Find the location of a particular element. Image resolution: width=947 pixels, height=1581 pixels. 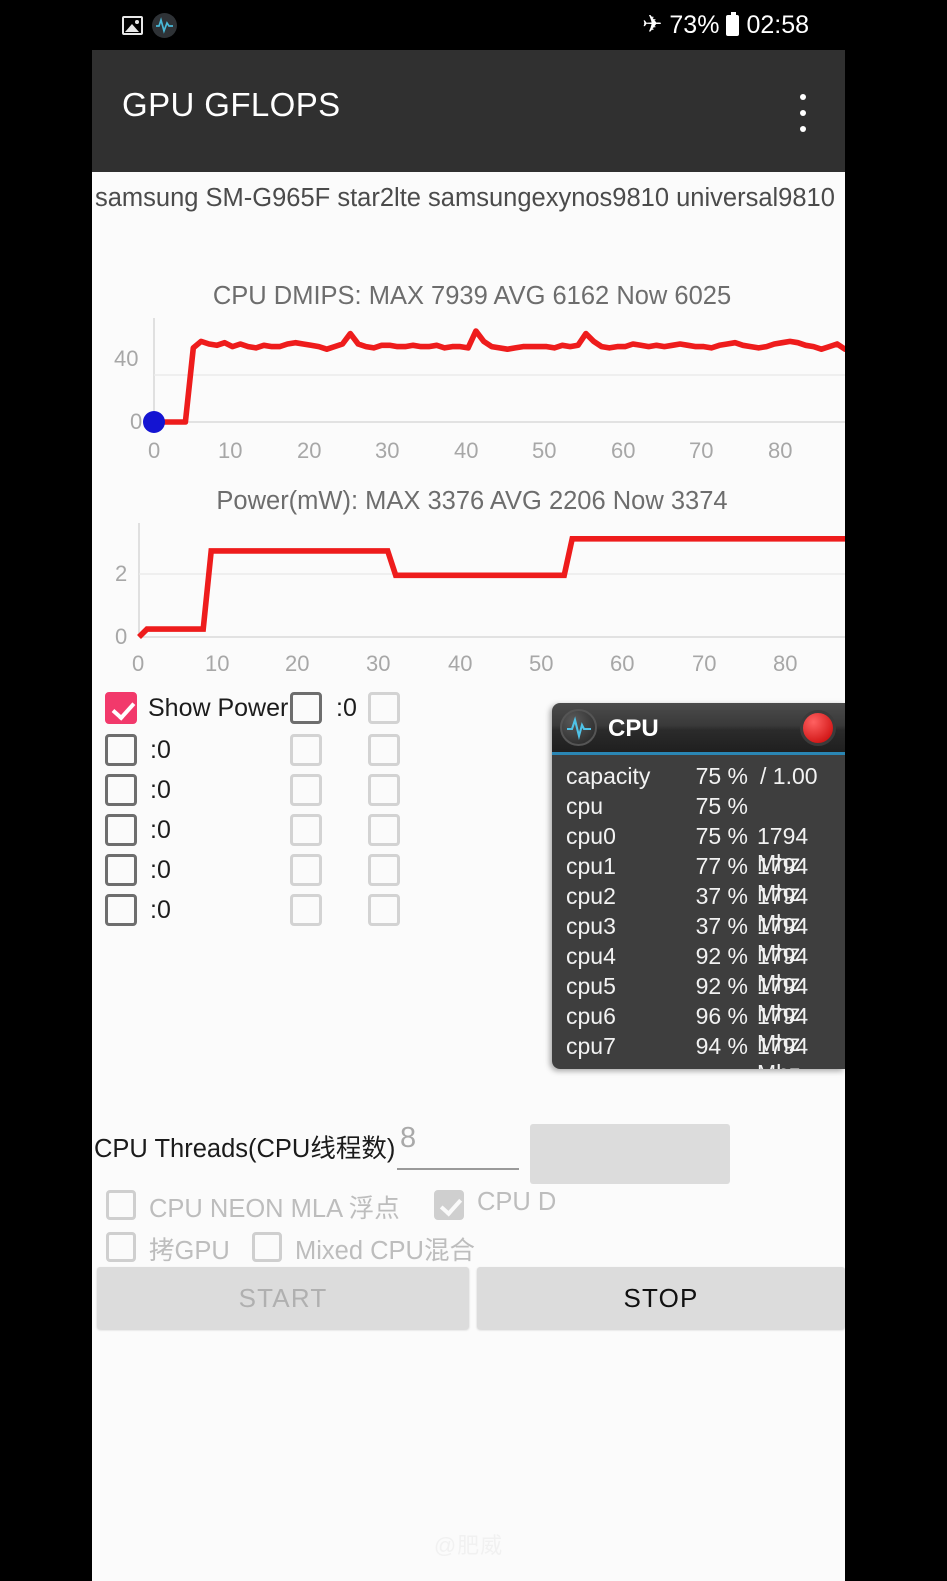

series-label-col1-5: :0 is located at coordinates (160, 910).